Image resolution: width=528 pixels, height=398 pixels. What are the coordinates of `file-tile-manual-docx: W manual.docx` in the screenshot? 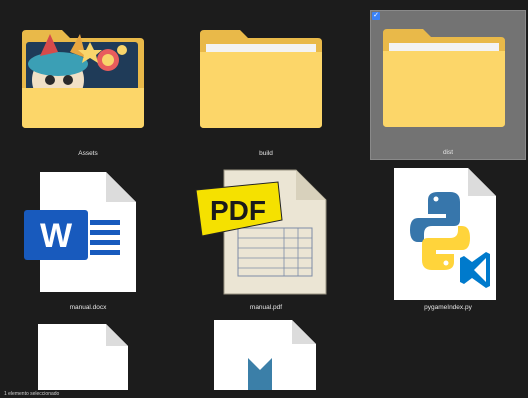 It's located at (88, 241).